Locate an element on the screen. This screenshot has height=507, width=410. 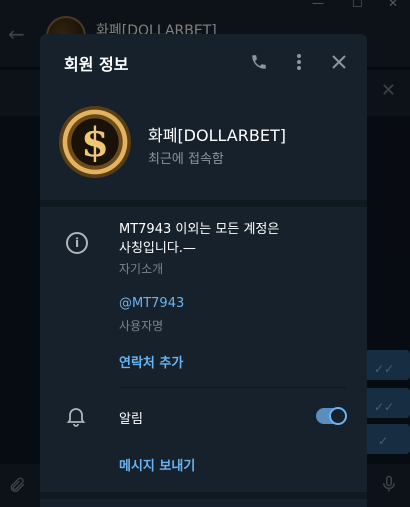
dollar-logo: $ is located at coordinates (95, 142).